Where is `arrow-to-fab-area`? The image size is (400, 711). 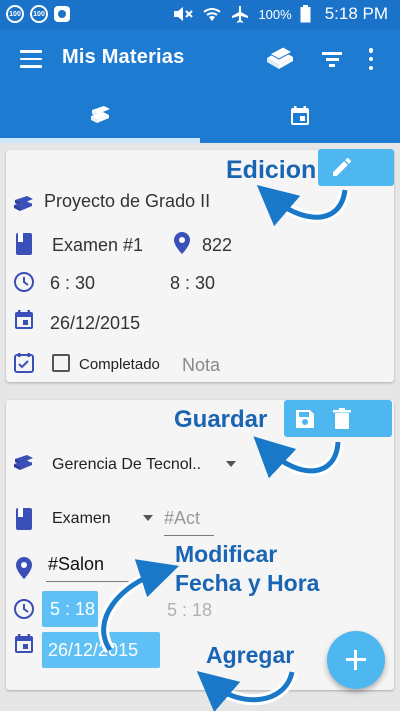 arrow-to-fab-area is located at coordinates (253, 688).